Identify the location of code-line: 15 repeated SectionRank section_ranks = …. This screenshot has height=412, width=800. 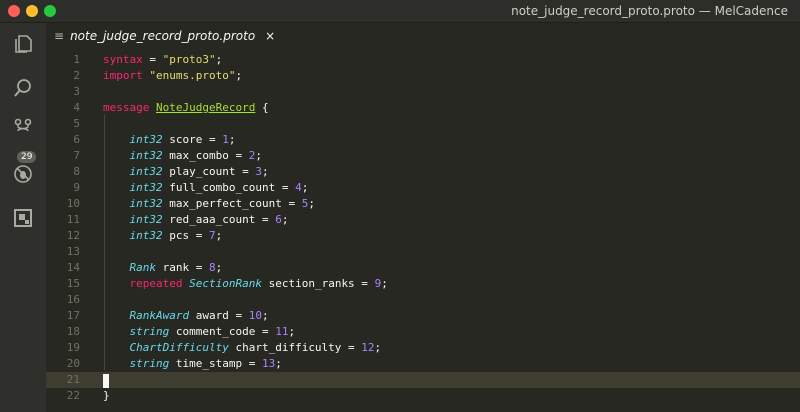
(423, 284).